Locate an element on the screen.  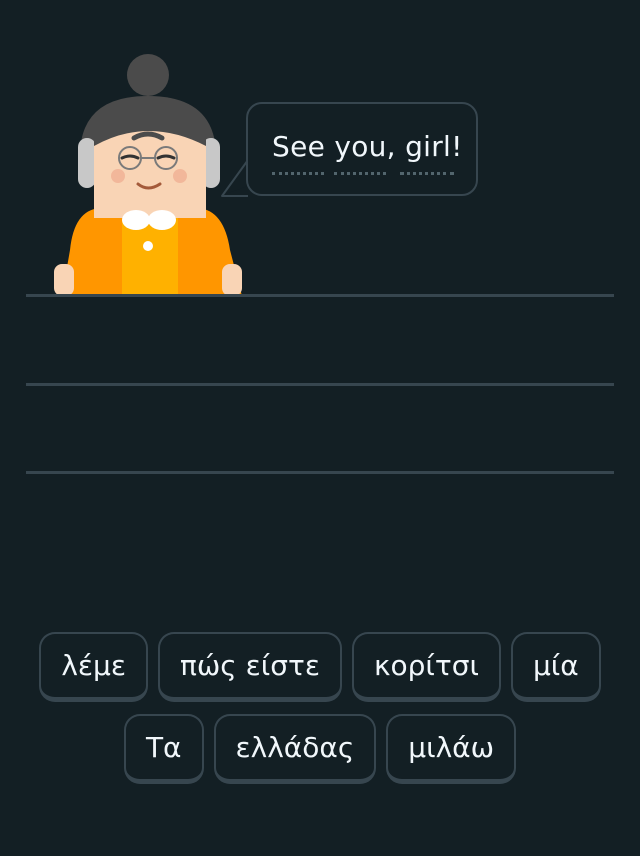
word-tile-elladas: ελλάδας is located at coordinates (295, 749).